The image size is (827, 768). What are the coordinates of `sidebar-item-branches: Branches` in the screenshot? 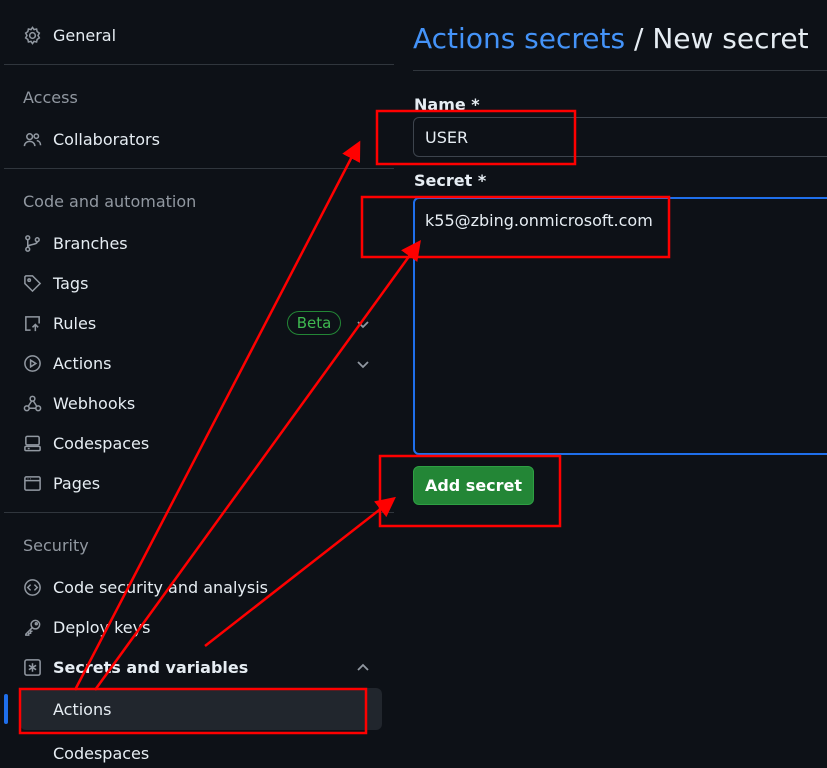 It's located at (75, 243).